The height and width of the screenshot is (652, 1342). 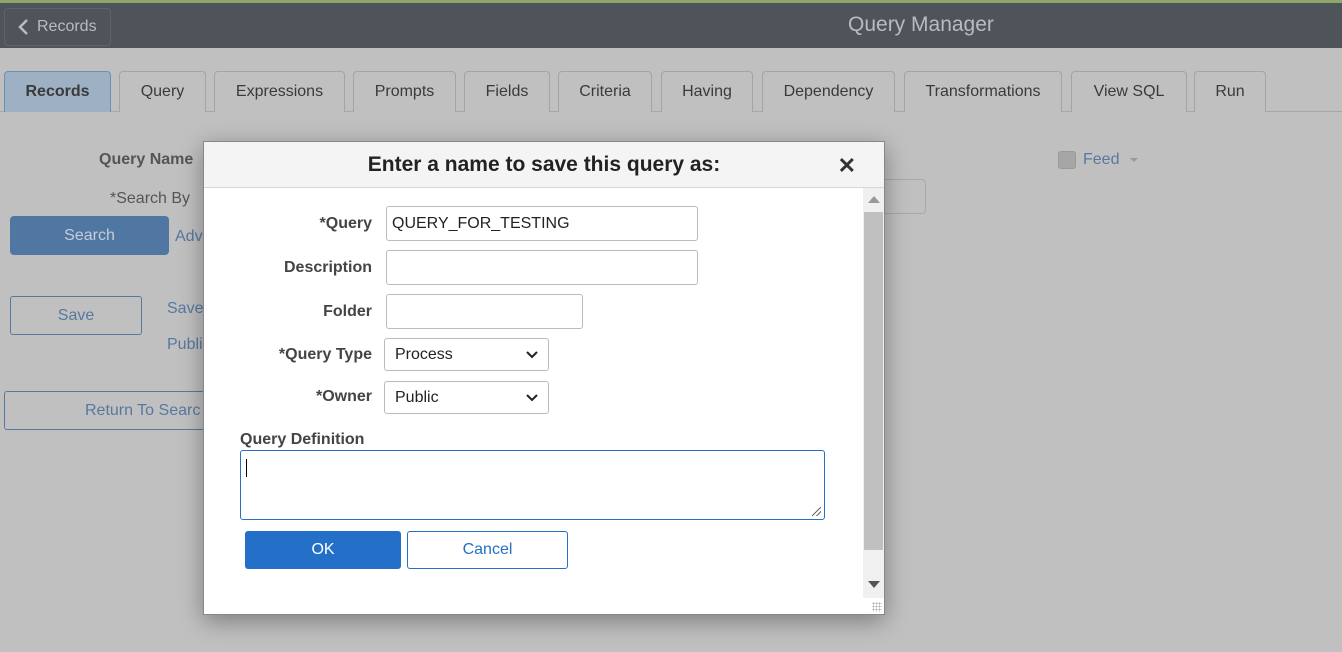 I want to click on query-name-label: Query Name, so click(x=146, y=159).